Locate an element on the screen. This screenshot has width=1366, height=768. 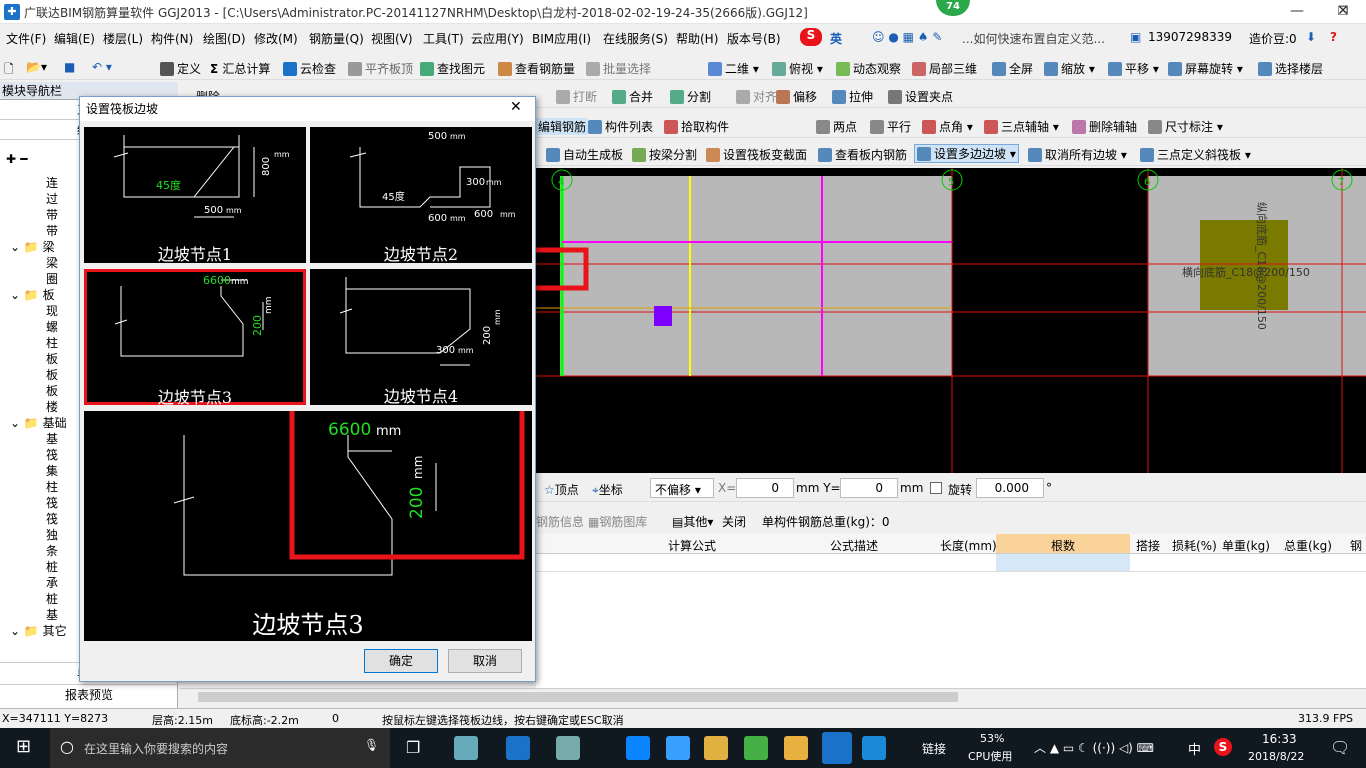
tree-item: 柱 is located at coordinates (52, 486).